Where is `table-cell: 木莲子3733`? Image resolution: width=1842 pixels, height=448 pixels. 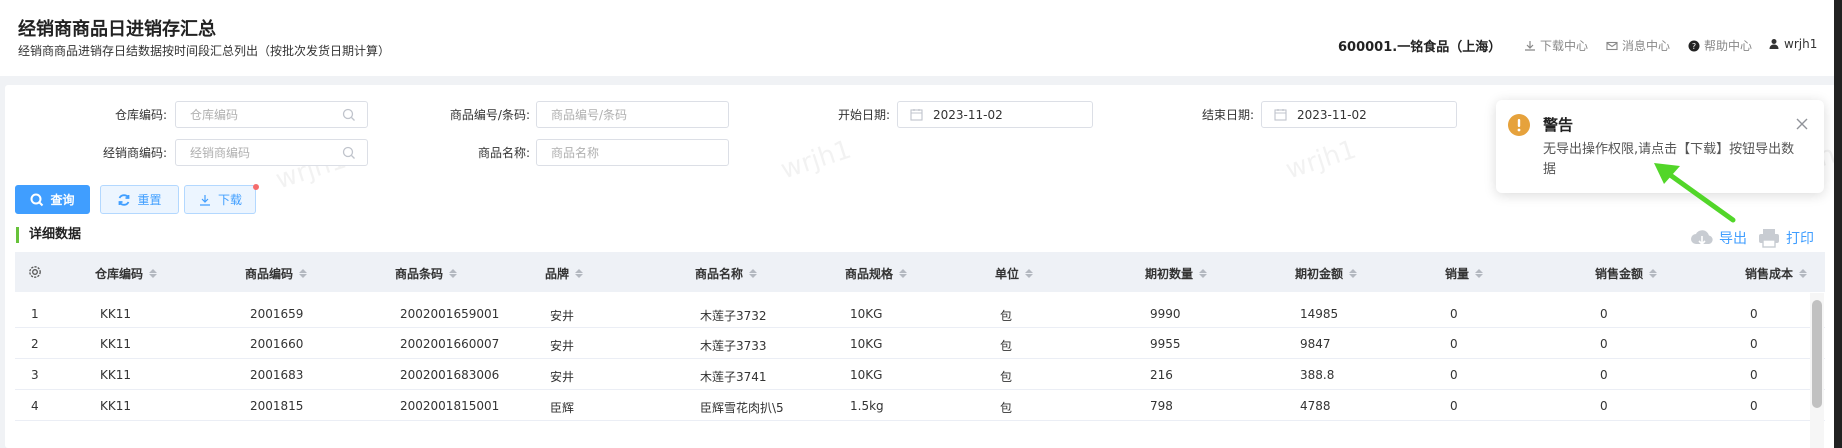
table-cell: 木莲子3733 is located at coordinates (733, 346).